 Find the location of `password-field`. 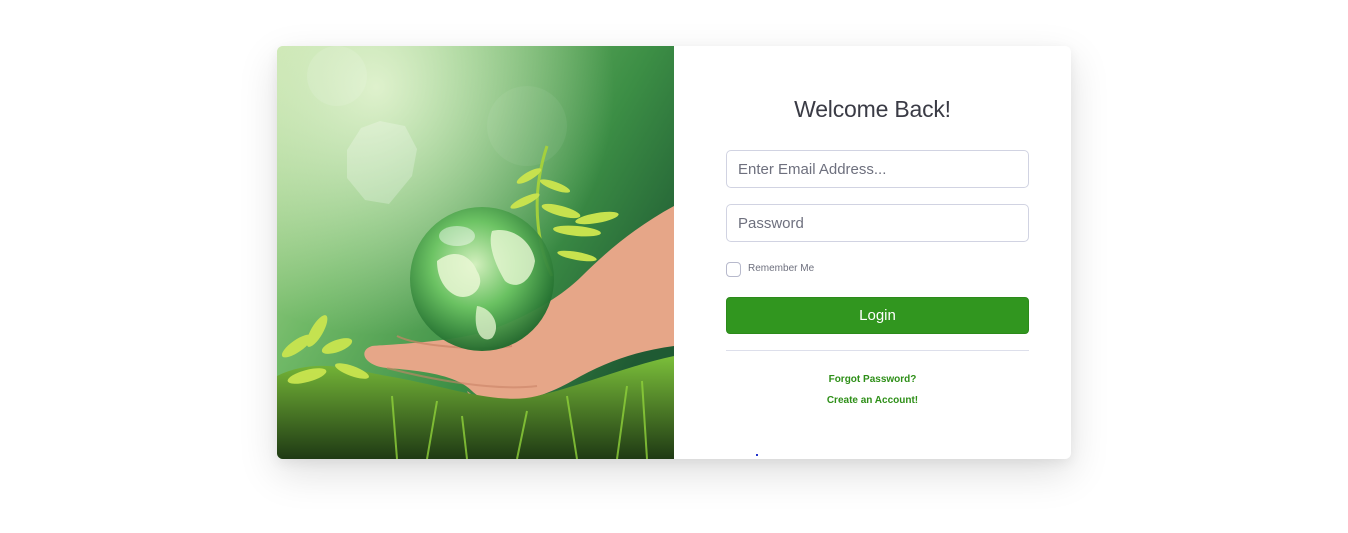

password-field is located at coordinates (877, 223).